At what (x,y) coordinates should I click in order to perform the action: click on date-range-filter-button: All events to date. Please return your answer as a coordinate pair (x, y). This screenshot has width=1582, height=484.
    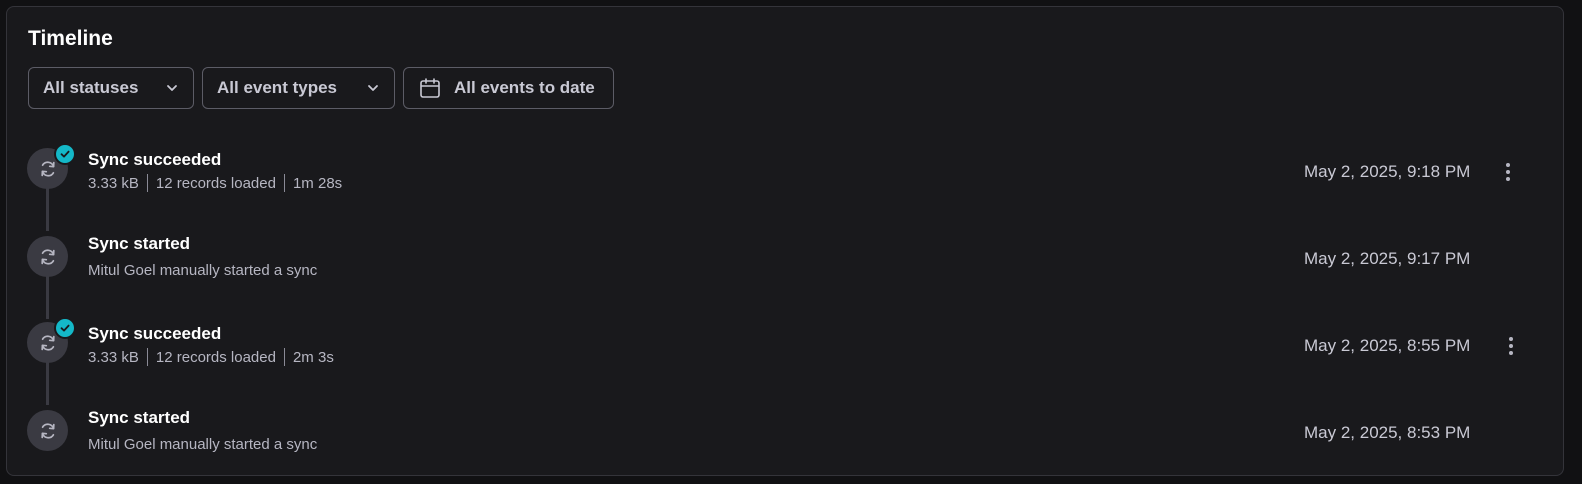
    Looking at the image, I should click on (508, 88).